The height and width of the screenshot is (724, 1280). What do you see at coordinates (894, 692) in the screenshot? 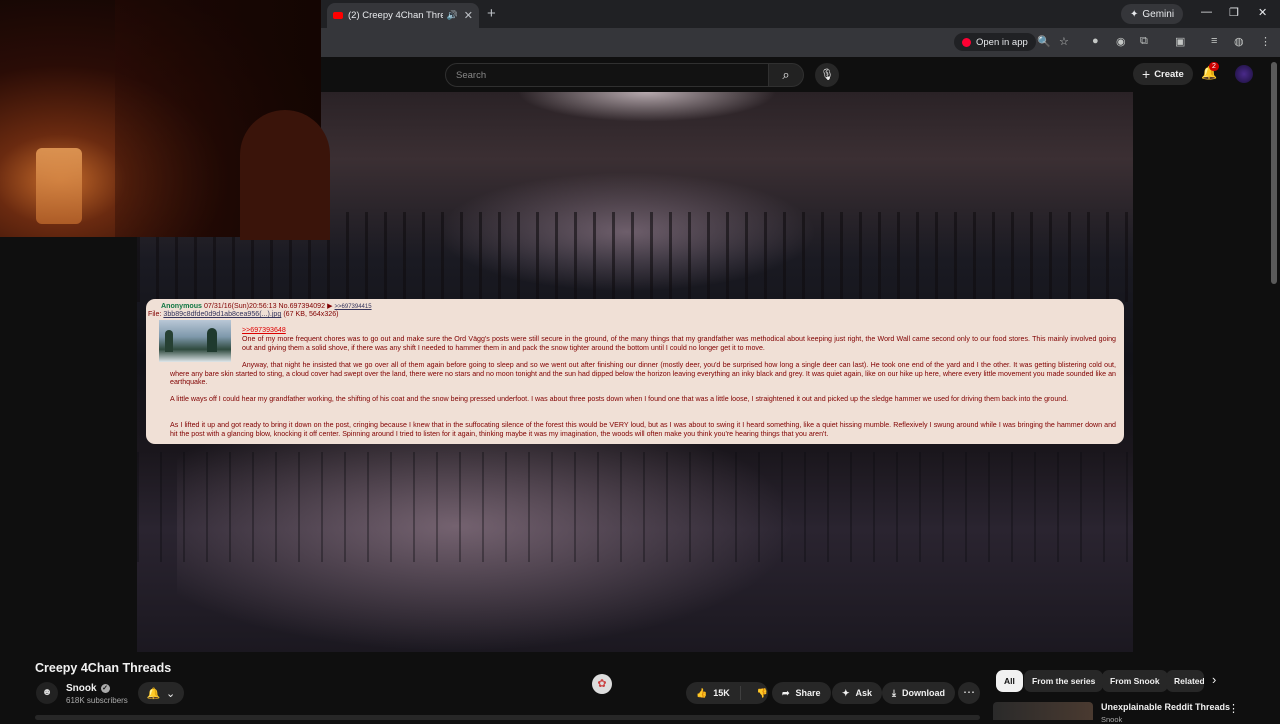
I see `download-icon: ⤓` at bounding box center [894, 692].